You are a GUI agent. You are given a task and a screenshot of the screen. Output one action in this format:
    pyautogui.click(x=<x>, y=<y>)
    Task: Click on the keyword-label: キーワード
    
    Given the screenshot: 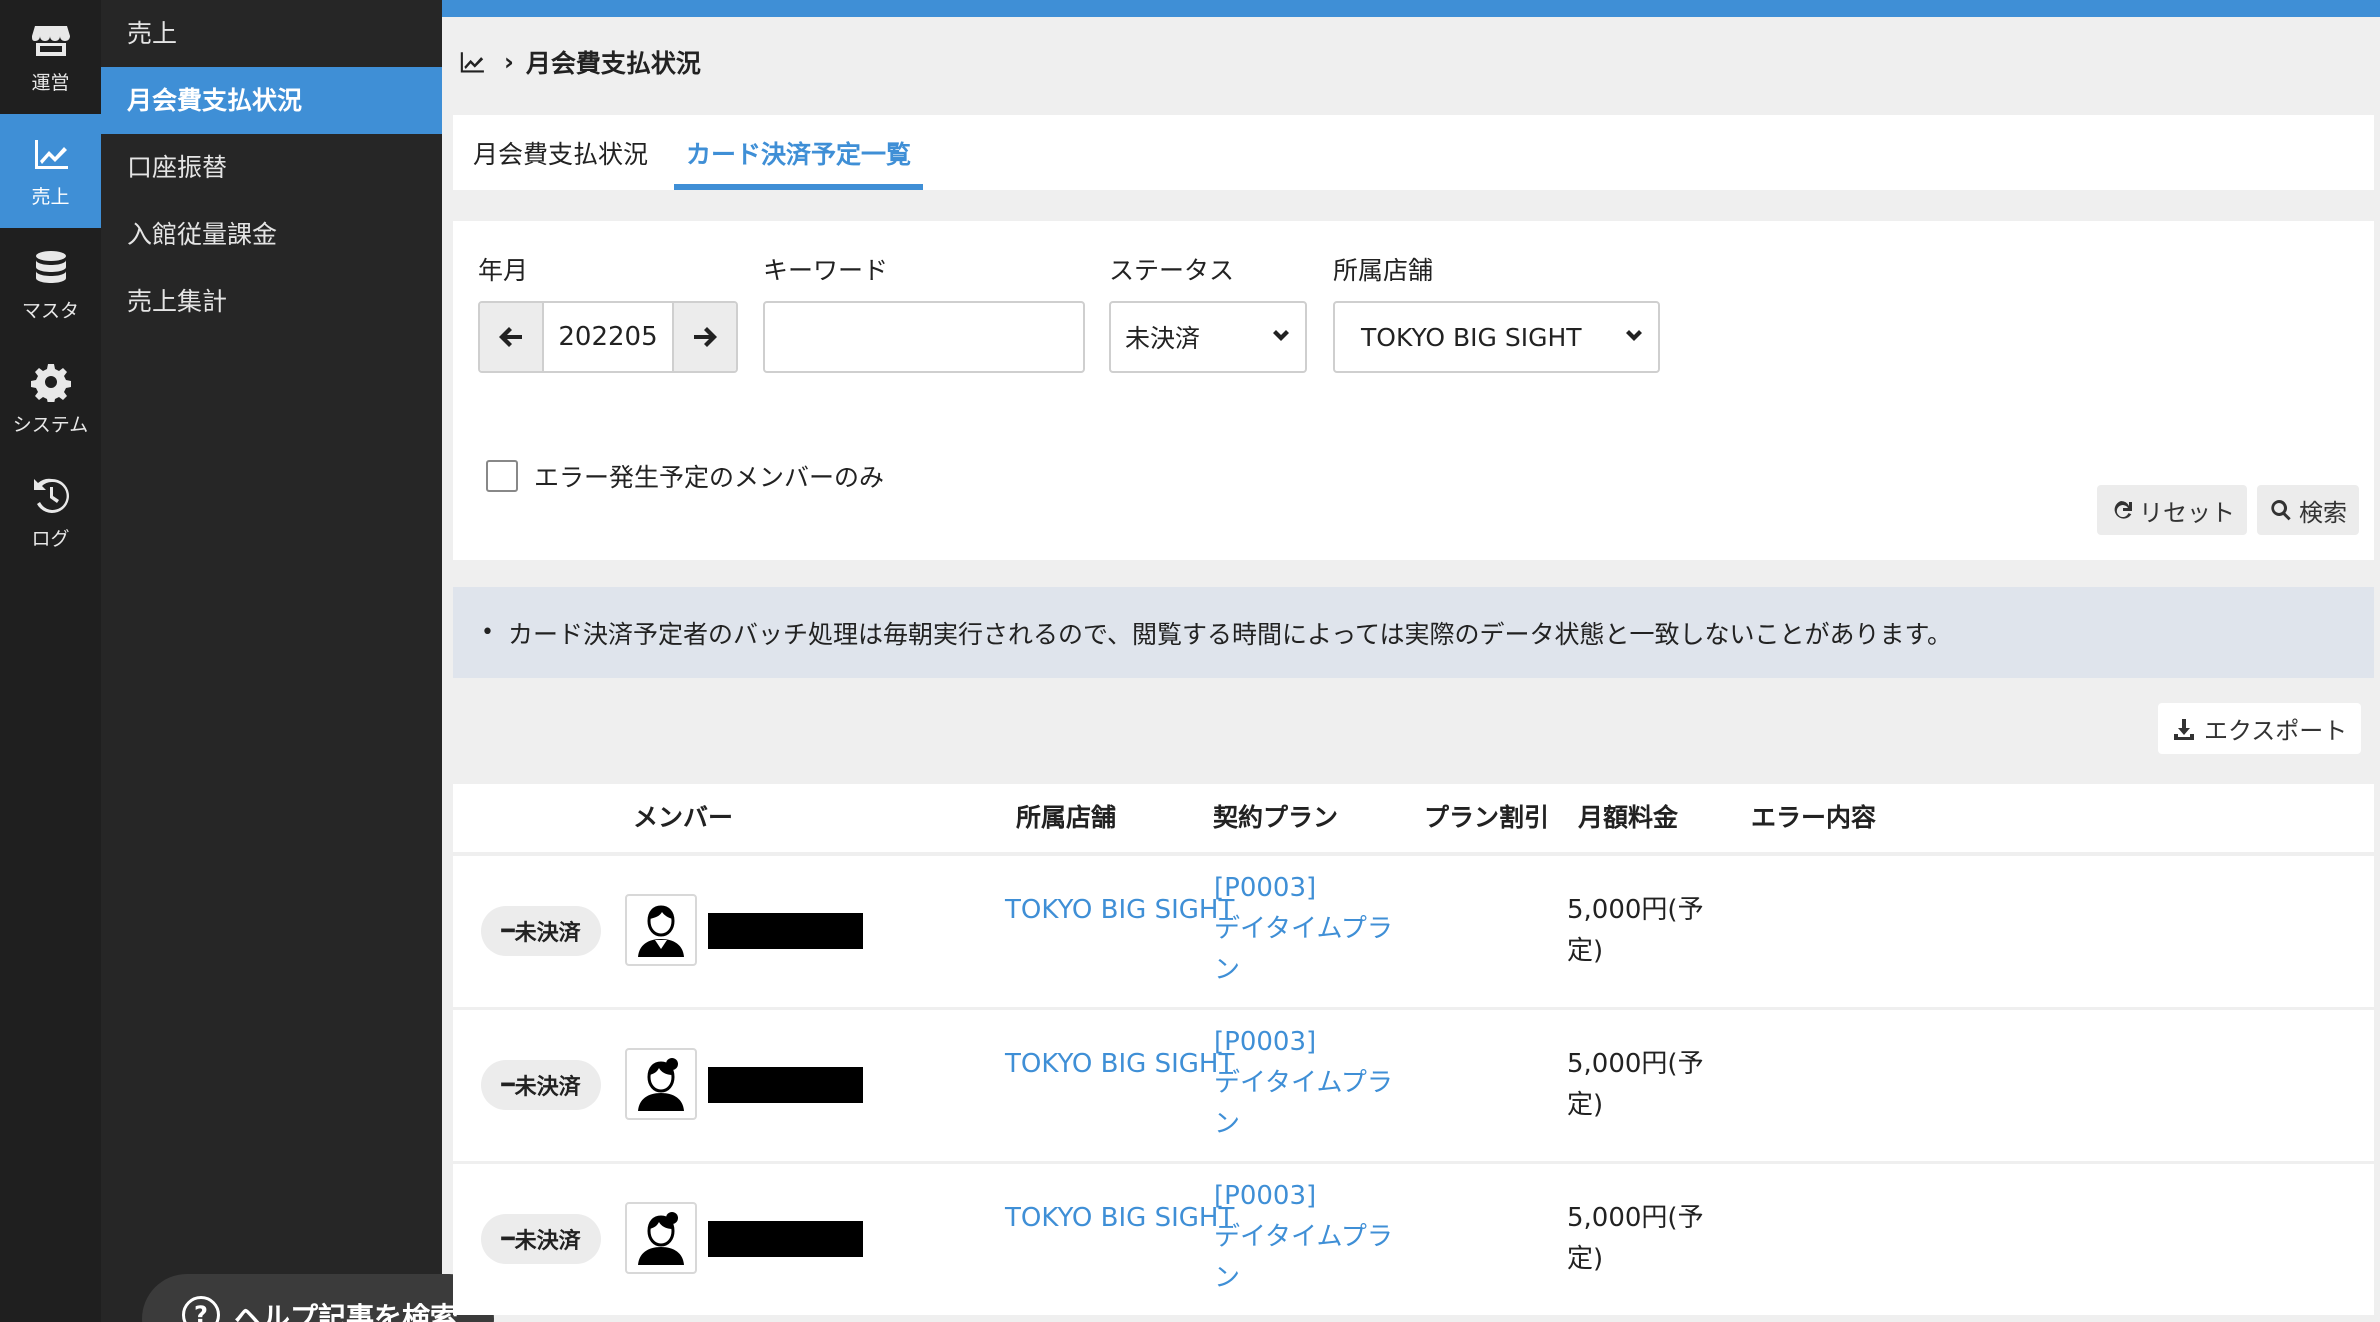 What is the action you would take?
    pyautogui.click(x=825, y=269)
    